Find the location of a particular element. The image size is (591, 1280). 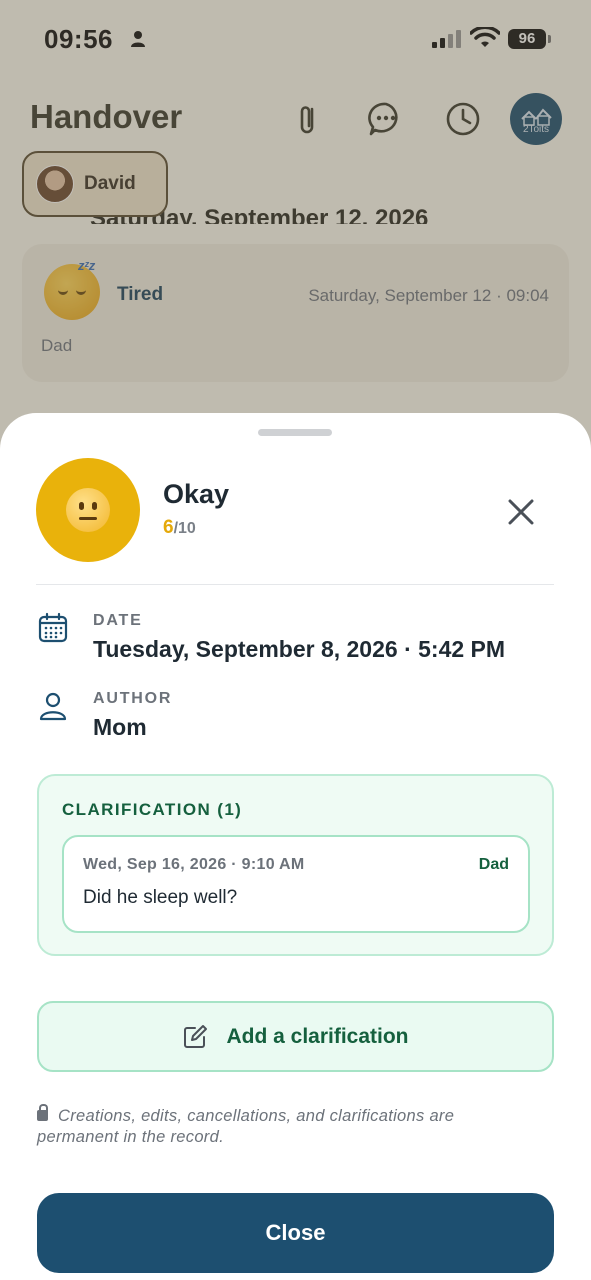

add-clarification-button: Add a clarification is located at coordinates (295, 1036).